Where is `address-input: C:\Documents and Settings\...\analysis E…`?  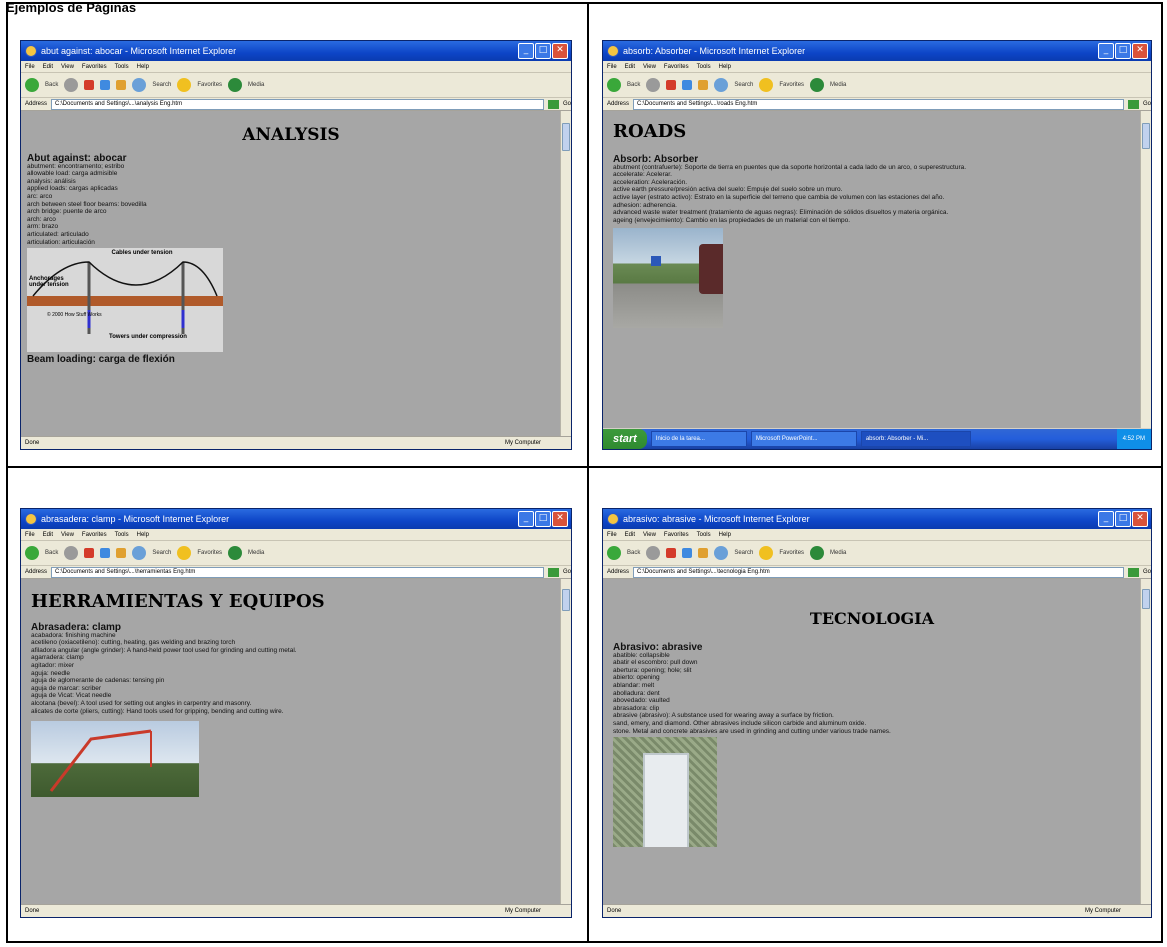 address-input: C:\Documents and Settings\...\analysis E… is located at coordinates (297, 104).